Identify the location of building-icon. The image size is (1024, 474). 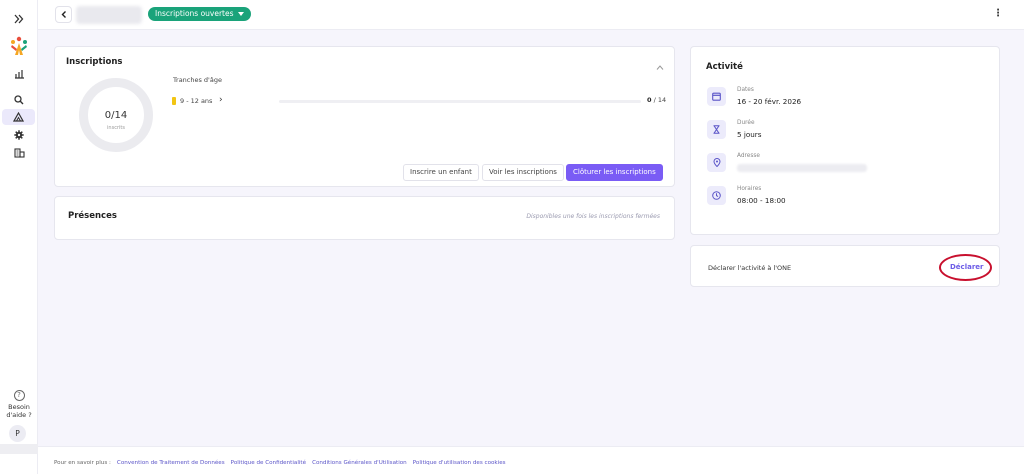
(19, 153).